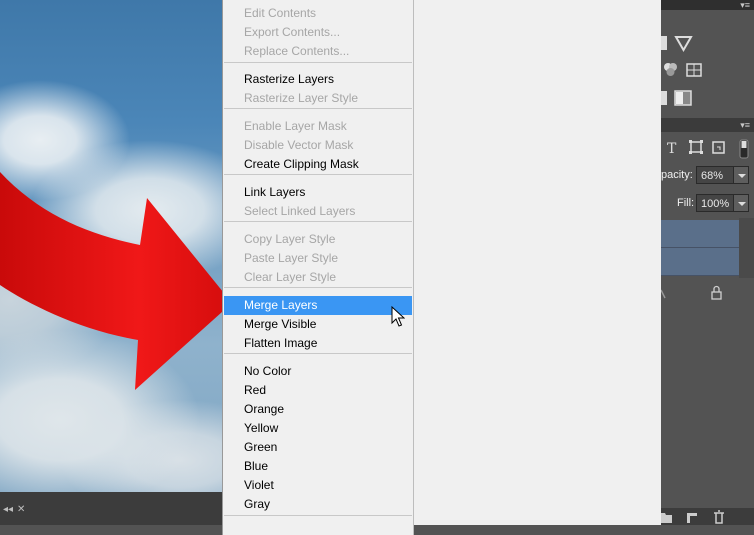 The height and width of the screenshot is (535, 754). I want to click on menu-item-rasterize-layers: Rasterize Layers, so click(318, 79).